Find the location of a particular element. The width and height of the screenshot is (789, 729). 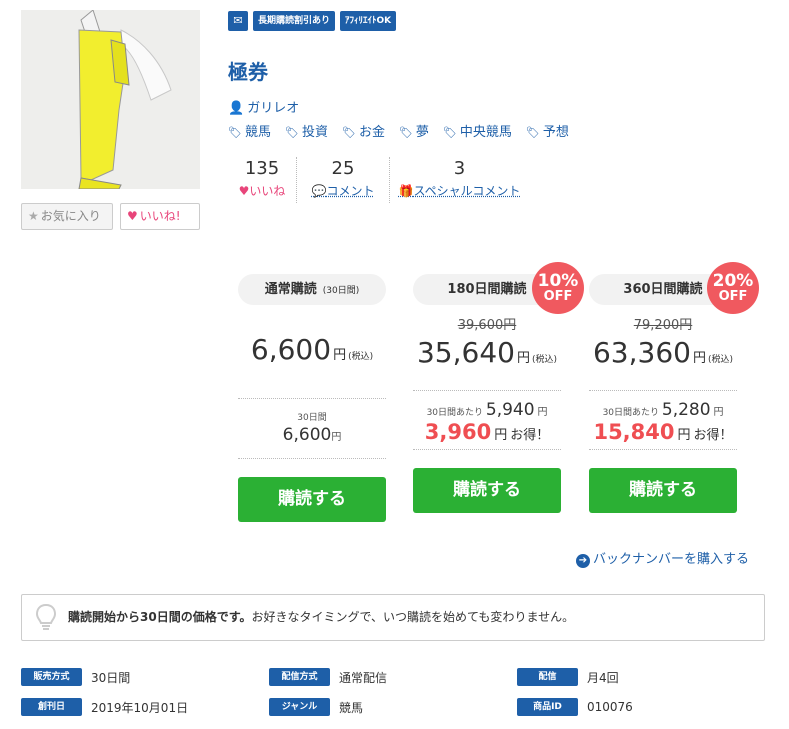

comment-bubble-icon: 💬 is located at coordinates (319, 191).